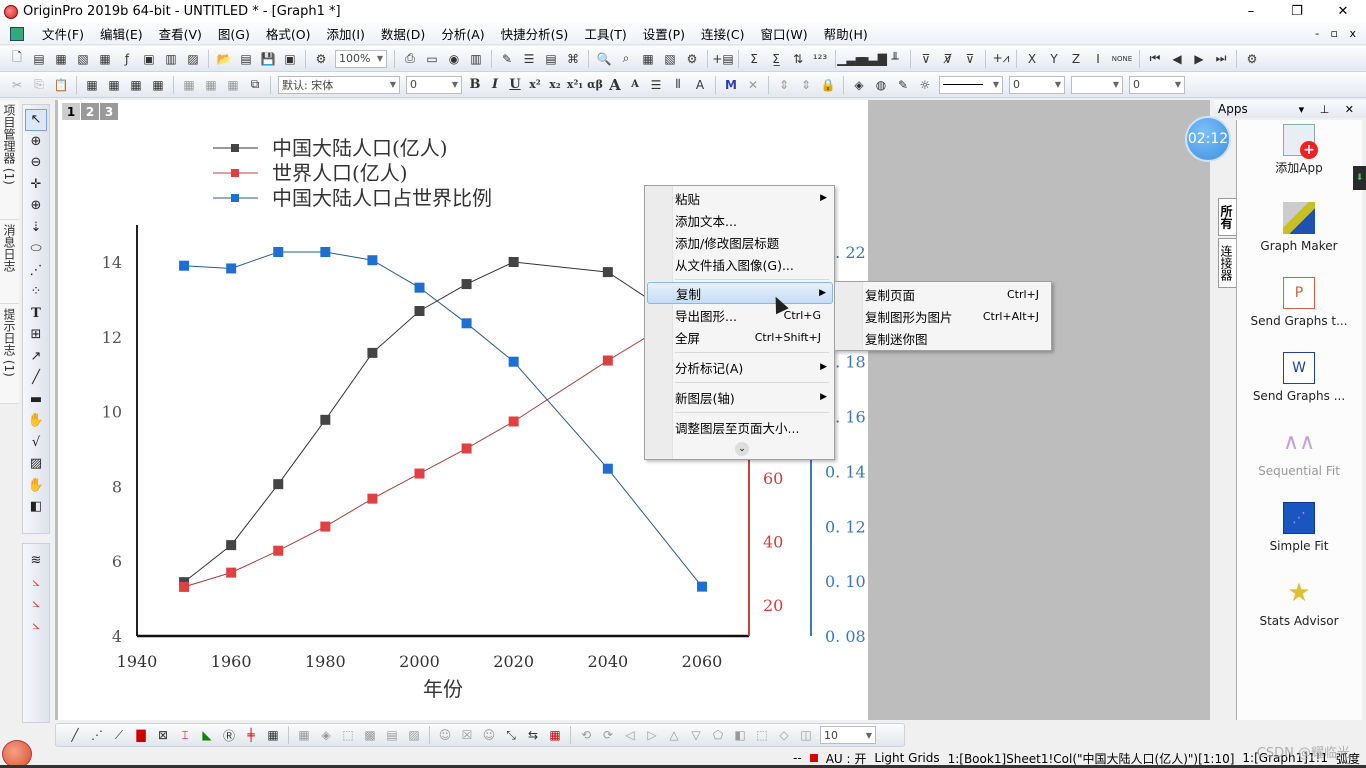  What do you see at coordinates (740, 397) in the screenshot?
I see `menu-item-new-layer: 新图层(轴) ▶` at bounding box center [740, 397].